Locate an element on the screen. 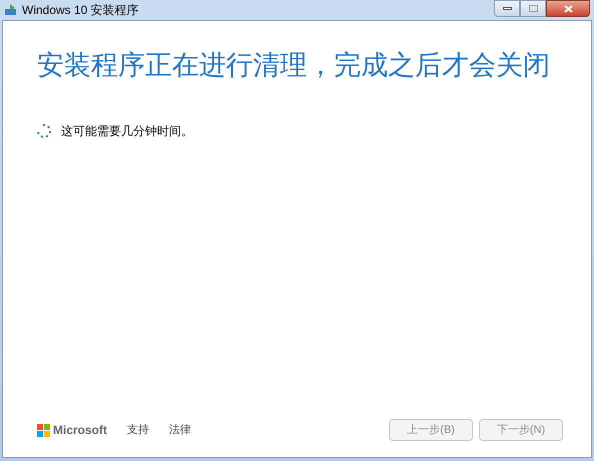 This screenshot has width=594, height=461. setup-icon is located at coordinates (11, 10).